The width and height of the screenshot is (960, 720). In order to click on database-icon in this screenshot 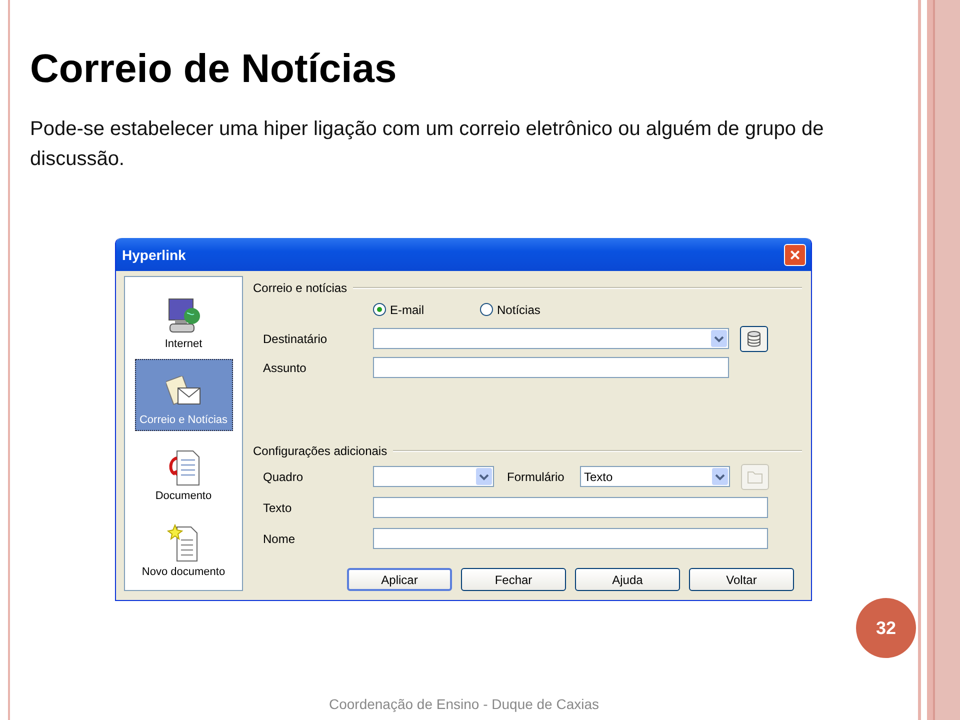, I will do `click(754, 338)`.